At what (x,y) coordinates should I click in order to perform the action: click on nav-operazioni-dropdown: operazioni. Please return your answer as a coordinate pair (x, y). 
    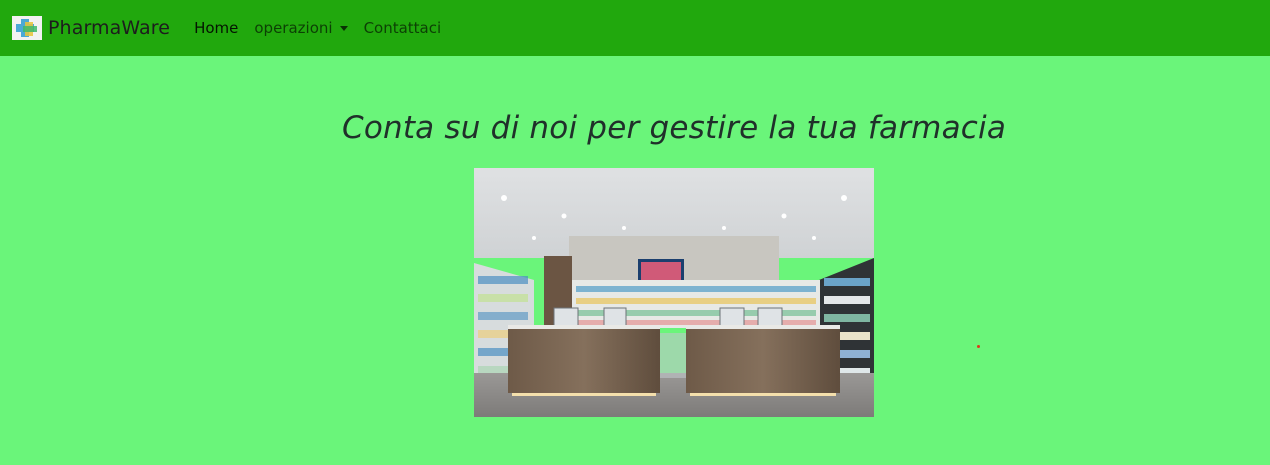
    Looking at the image, I should click on (301, 28).